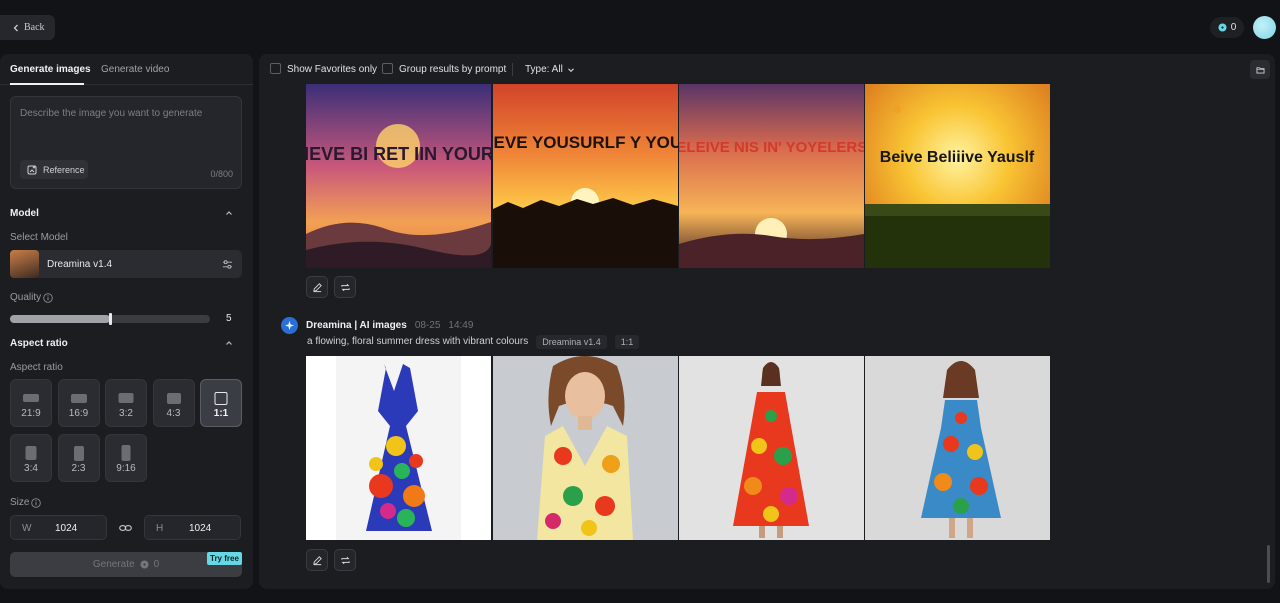 Image resolution: width=1280 pixels, height=603 pixels. I want to click on type-filter-dropdown: Type: All, so click(550, 69).